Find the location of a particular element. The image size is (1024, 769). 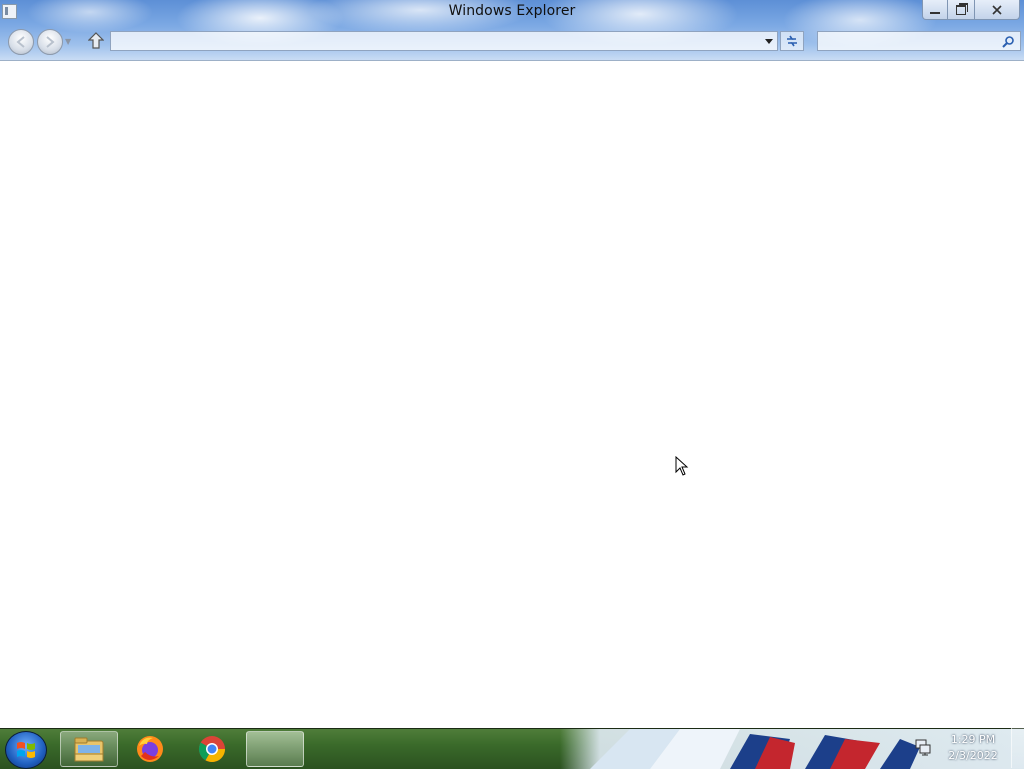

restore-button is located at coordinates (961, 10).